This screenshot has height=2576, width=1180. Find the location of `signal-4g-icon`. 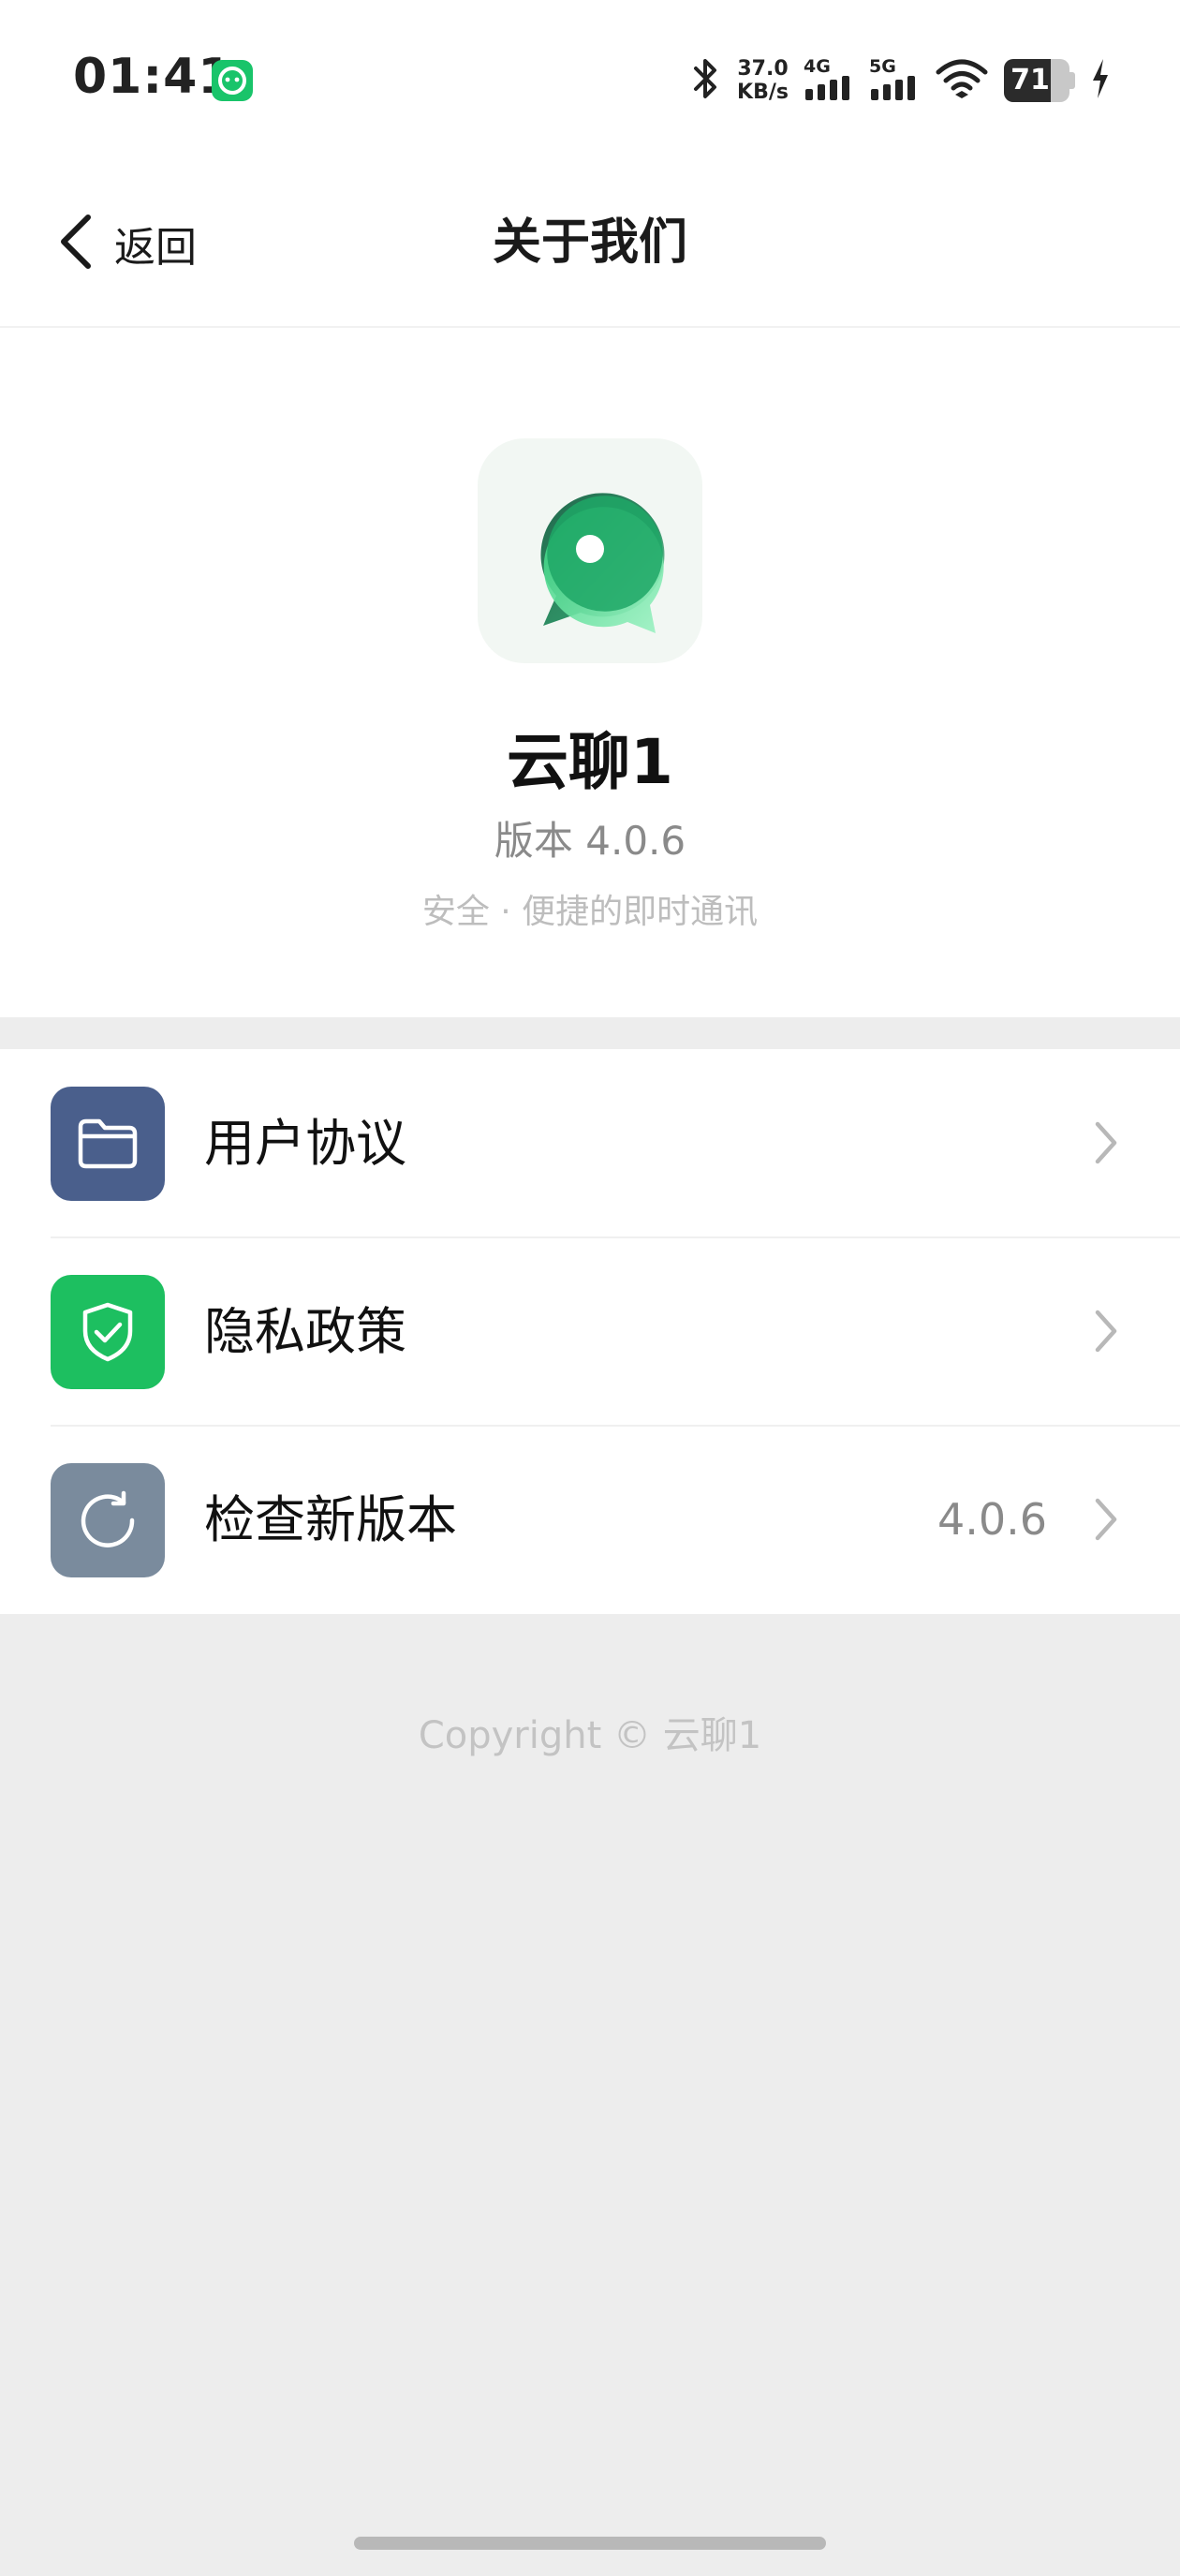

signal-4g-icon is located at coordinates (829, 90).